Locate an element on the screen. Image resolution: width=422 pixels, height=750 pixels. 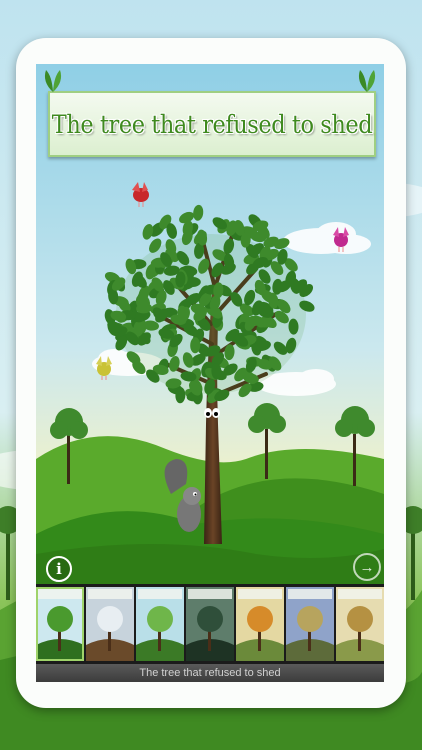
next-page-button: → is located at coordinates (367, 567).